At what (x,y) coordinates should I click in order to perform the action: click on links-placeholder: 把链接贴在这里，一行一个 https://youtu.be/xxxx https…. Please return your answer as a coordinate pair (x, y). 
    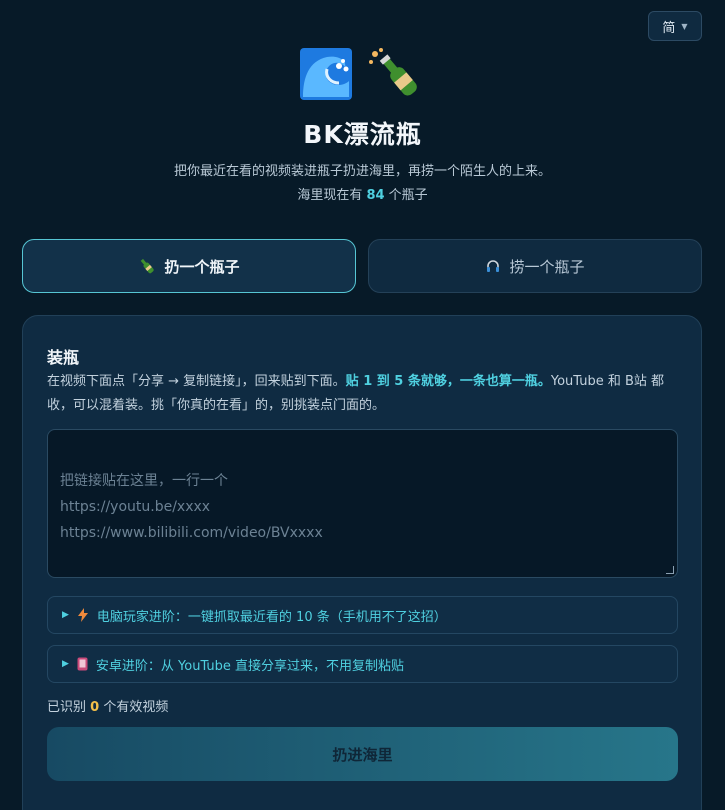
    Looking at the image, I should click on (191, 507).